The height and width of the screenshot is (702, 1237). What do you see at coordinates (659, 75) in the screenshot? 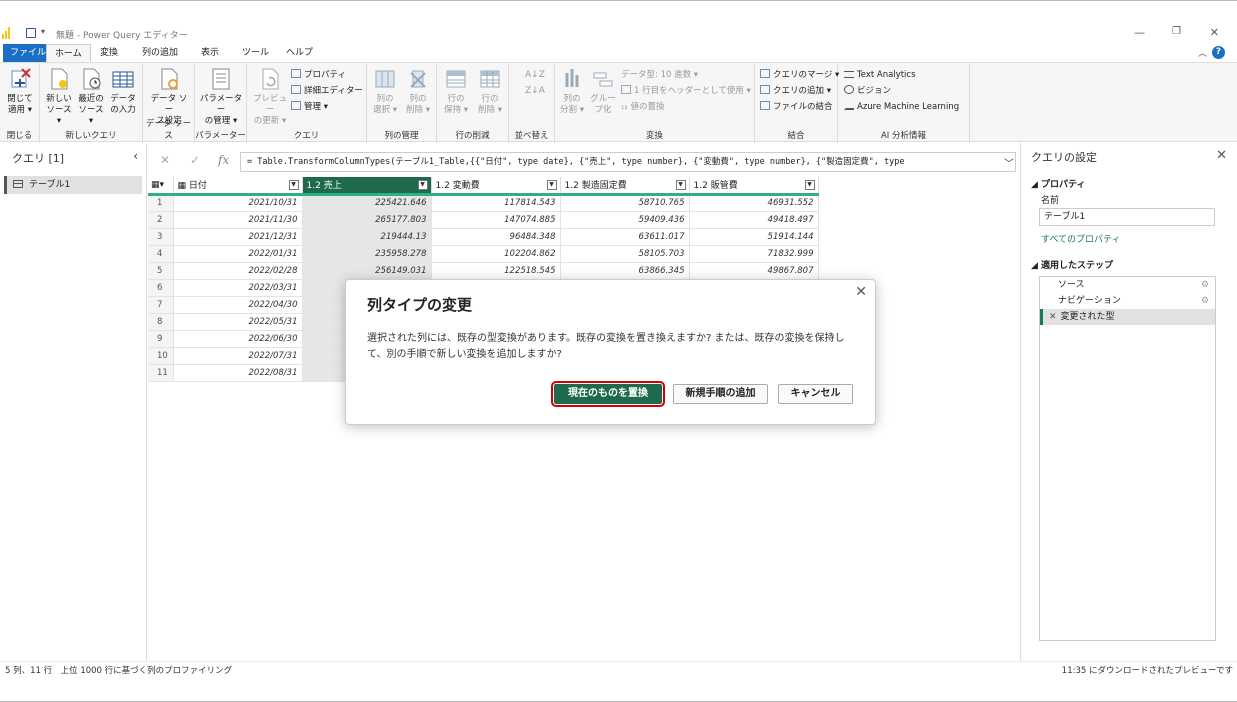
I see `data-type-dropdown: データ型: 10 進数 ▾` at bounding box center [659, 75].